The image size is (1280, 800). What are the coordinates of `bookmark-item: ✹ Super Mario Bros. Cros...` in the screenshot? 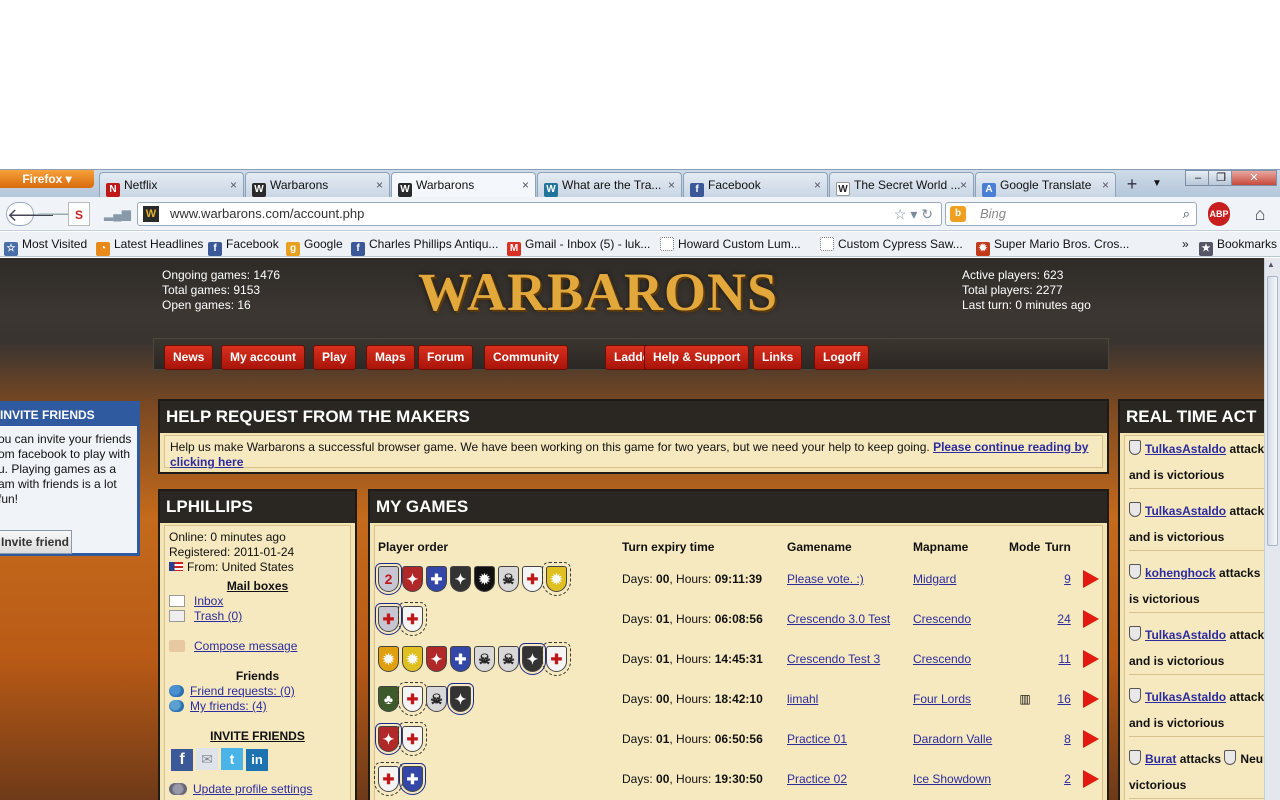 It's located at (1052, 244).